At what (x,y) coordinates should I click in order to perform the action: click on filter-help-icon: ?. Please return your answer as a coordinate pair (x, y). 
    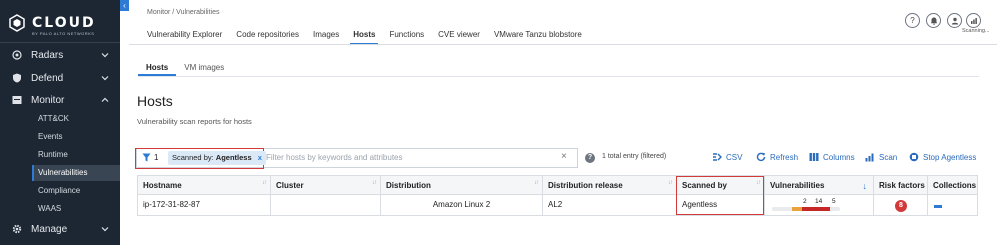
    Looking at the image, I should click on (590, 158).